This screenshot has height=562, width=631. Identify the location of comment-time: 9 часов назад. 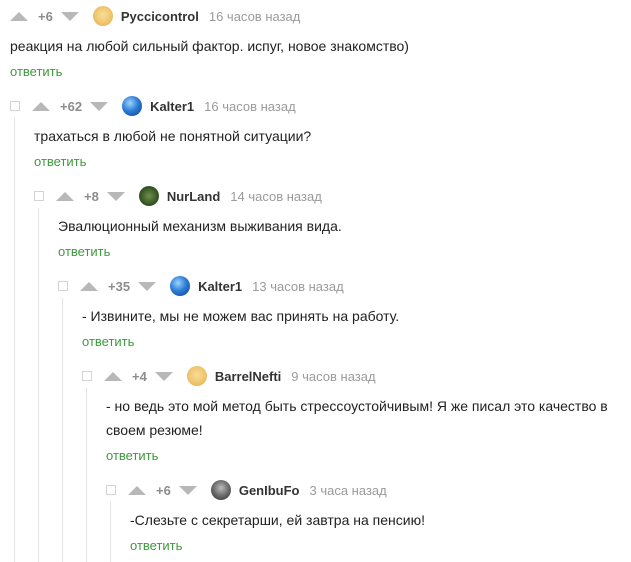
(333, 376).